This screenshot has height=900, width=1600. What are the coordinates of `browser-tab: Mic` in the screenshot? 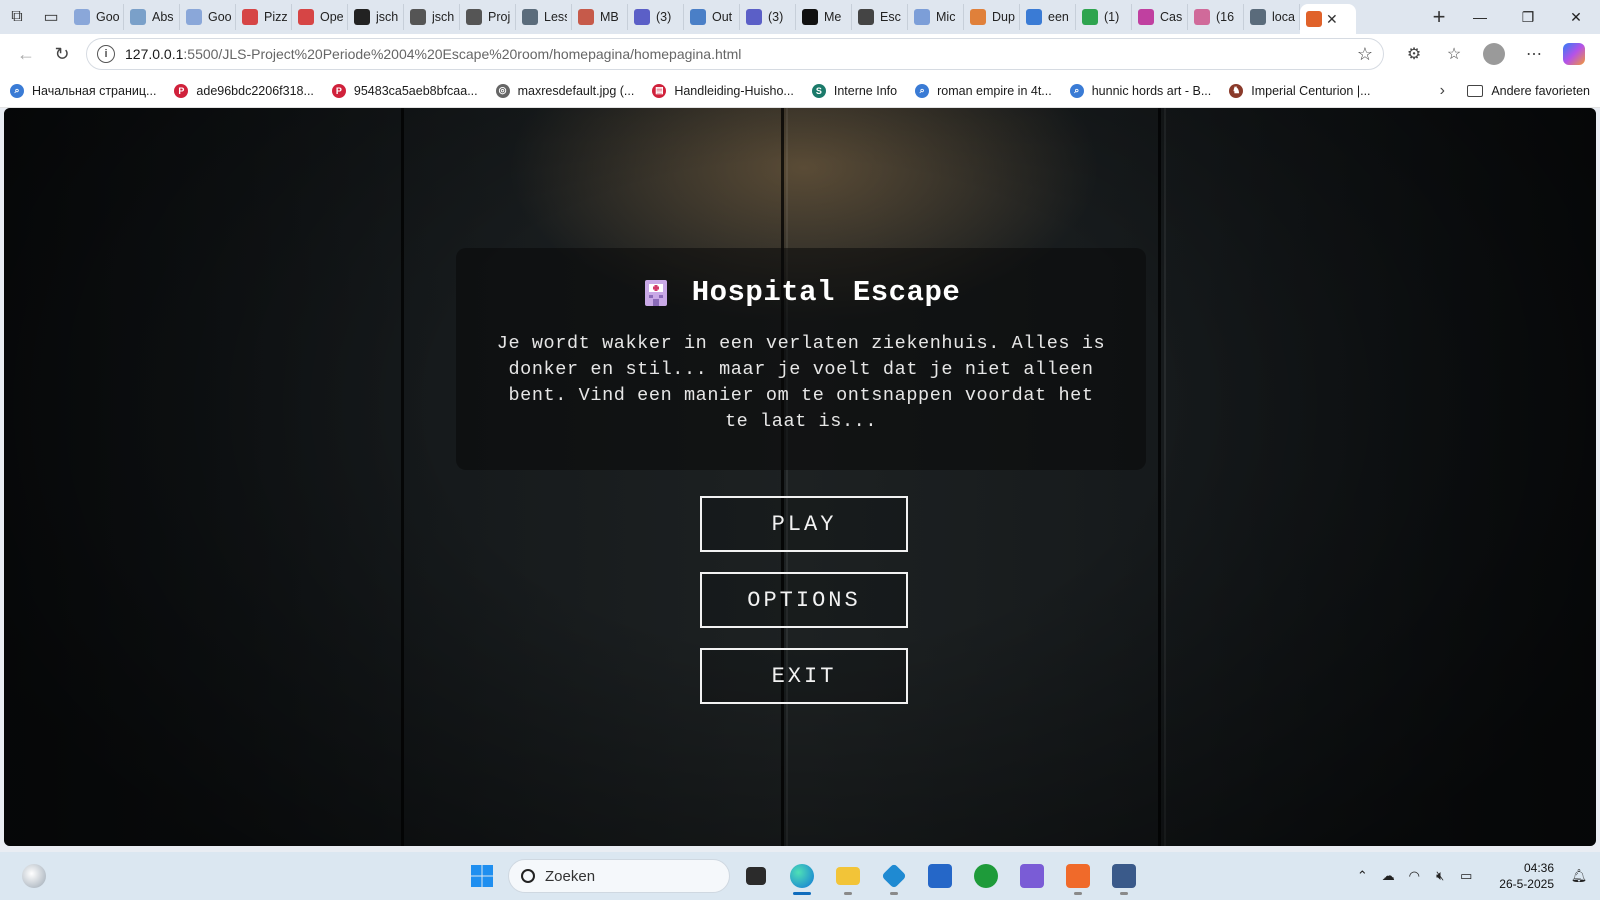 It's located at (936, 17).